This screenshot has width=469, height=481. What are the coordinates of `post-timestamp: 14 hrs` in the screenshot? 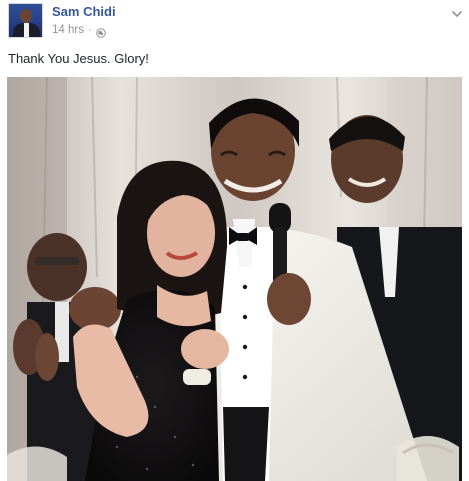 It's located at (68, 30).